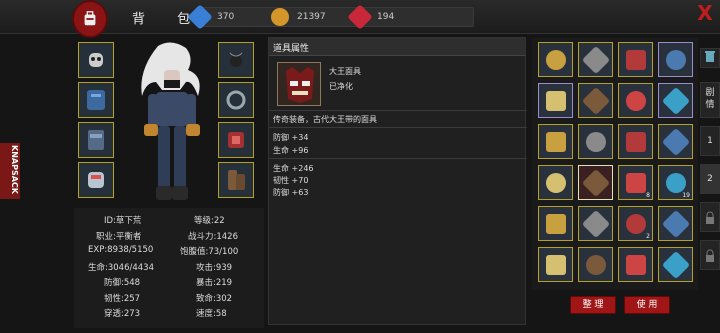 This screenshot has height=333, width=720. I want to click on item-panel-title: 道具属性, so click(291, 49).